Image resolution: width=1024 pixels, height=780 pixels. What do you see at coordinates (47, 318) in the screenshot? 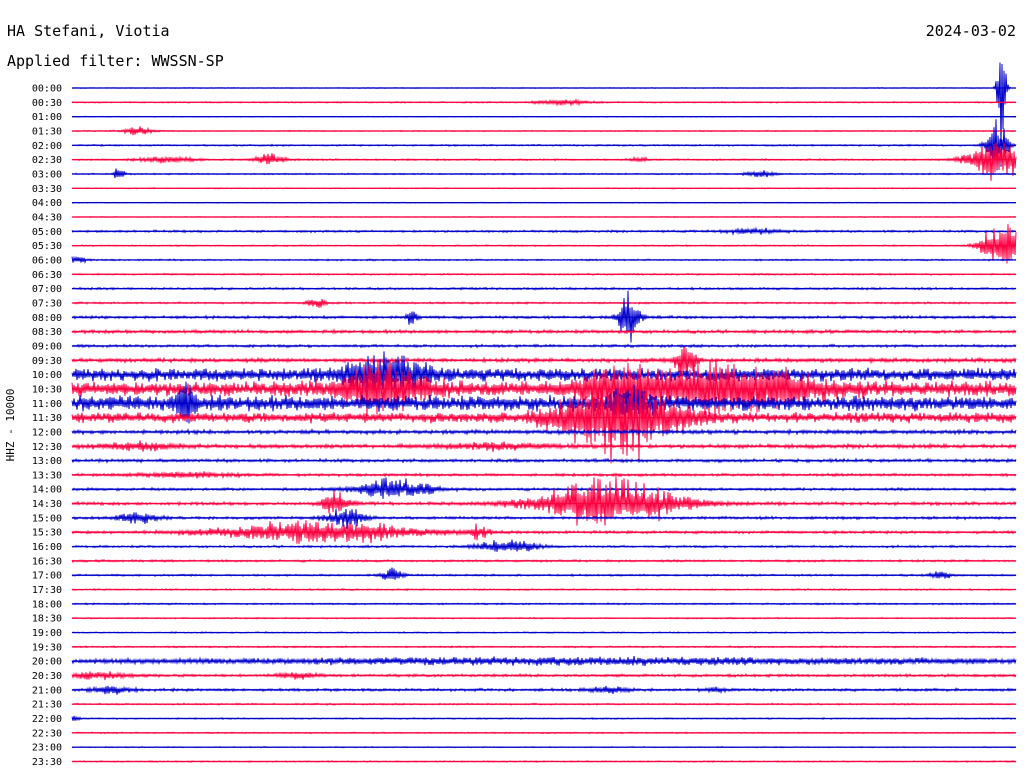
I see `row-time-label: 08:00` at bounding box center [47, 318].